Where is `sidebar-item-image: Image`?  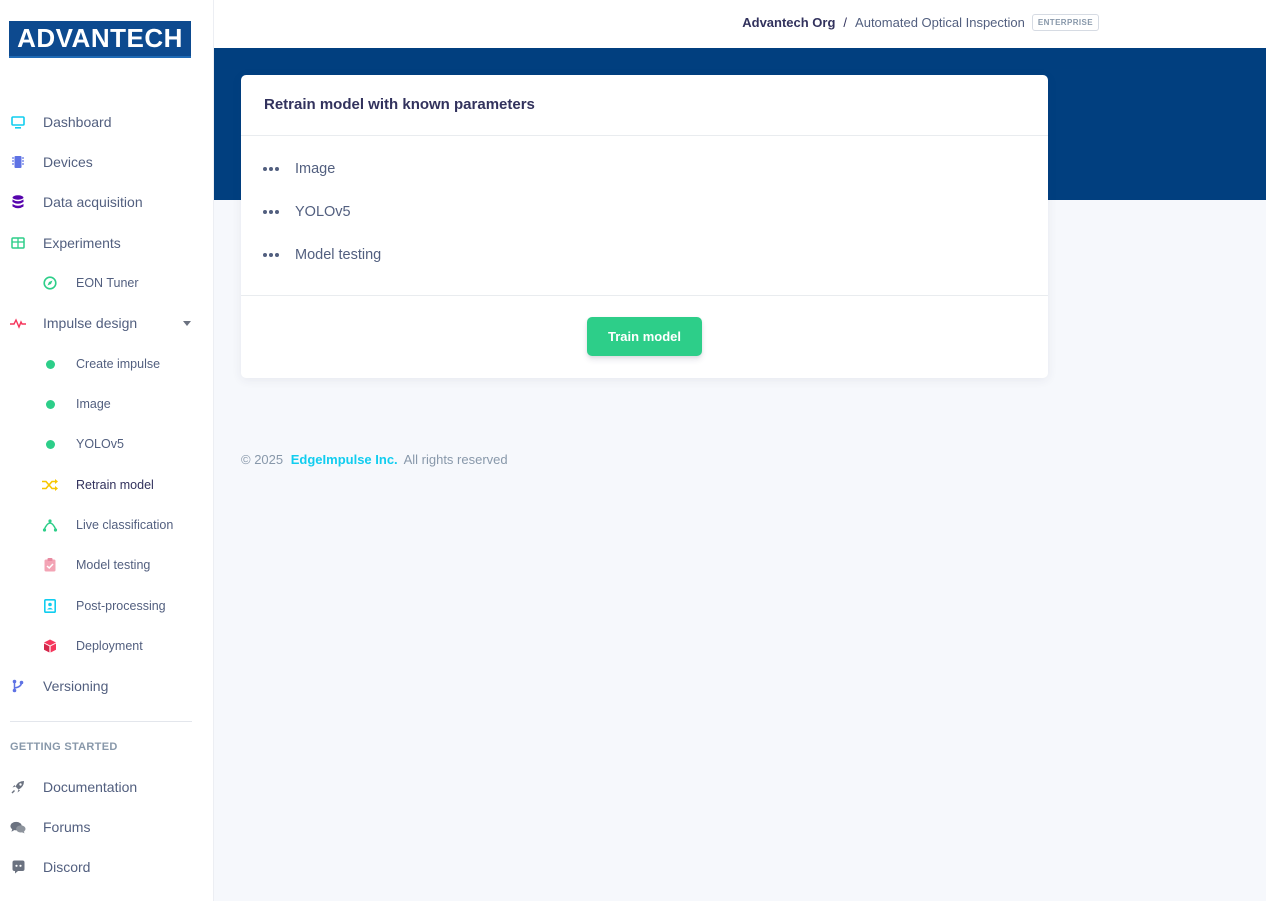 sidebar-item-image: Image is located at coordinates (107, 404).